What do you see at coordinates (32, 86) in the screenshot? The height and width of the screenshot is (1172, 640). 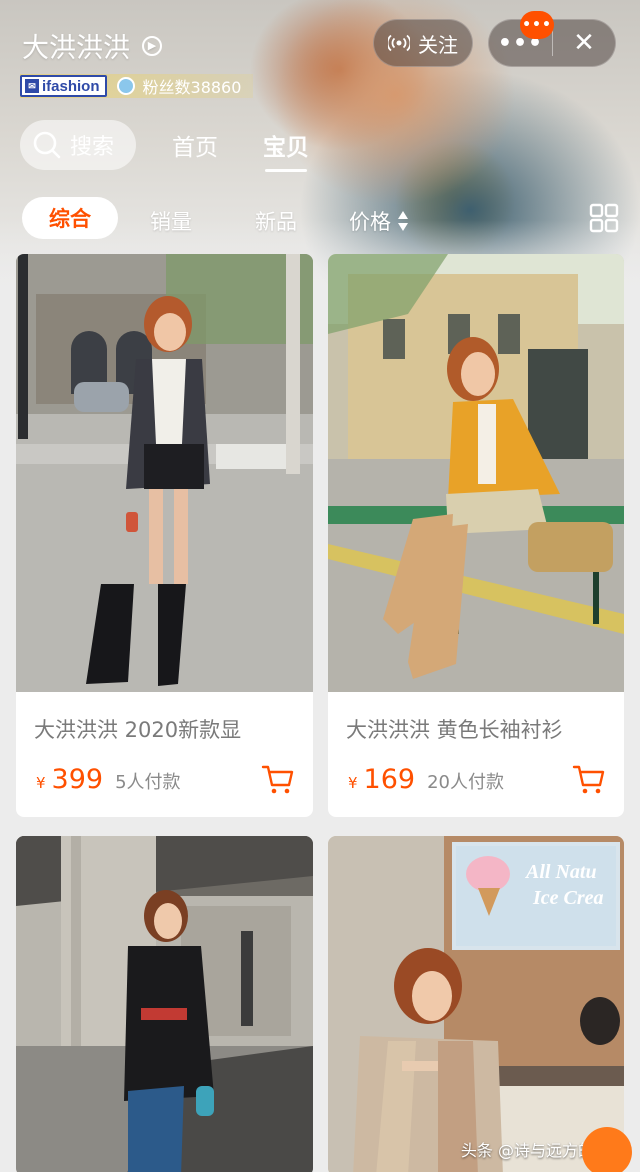 I see `ifashion-logo-icon: ✉` at bounding box center [32, 86].